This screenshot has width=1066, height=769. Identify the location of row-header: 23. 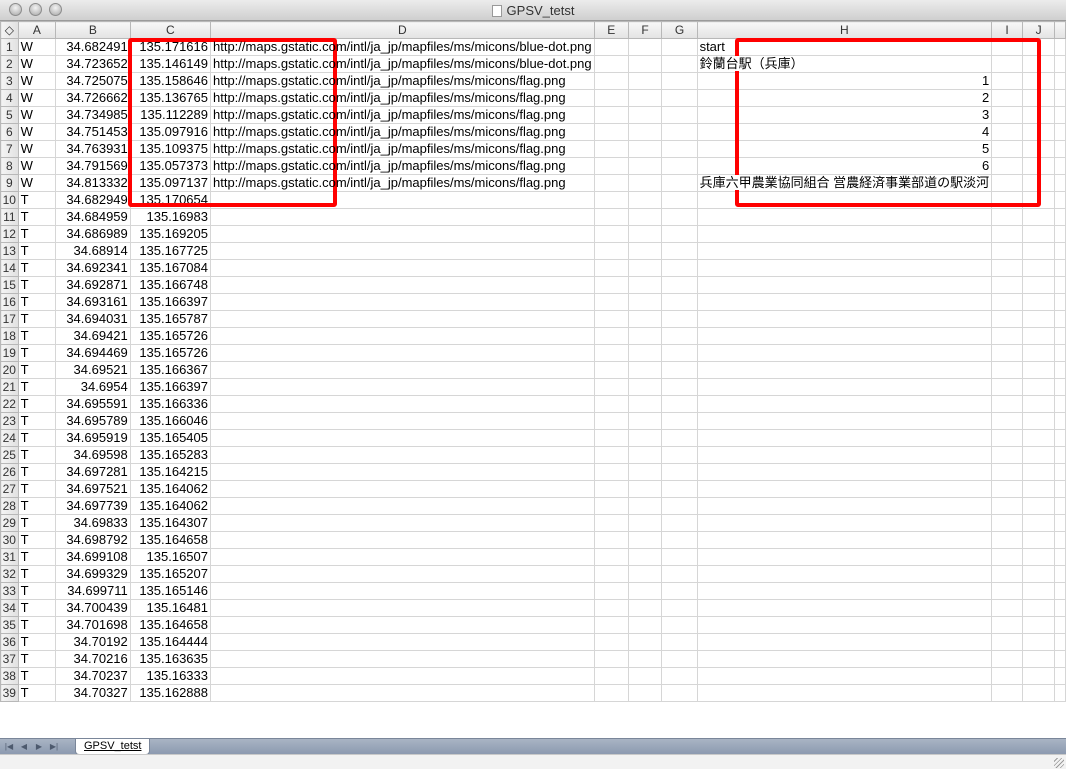
(9, 421).